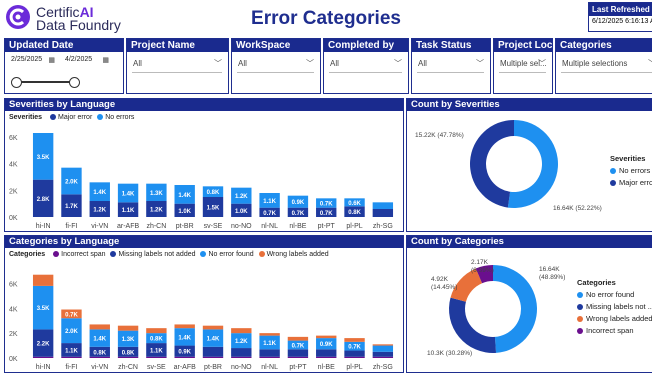 The height and width of the screenshot is (375, 652). I want to click on date-range-slider, so click(45, 82).